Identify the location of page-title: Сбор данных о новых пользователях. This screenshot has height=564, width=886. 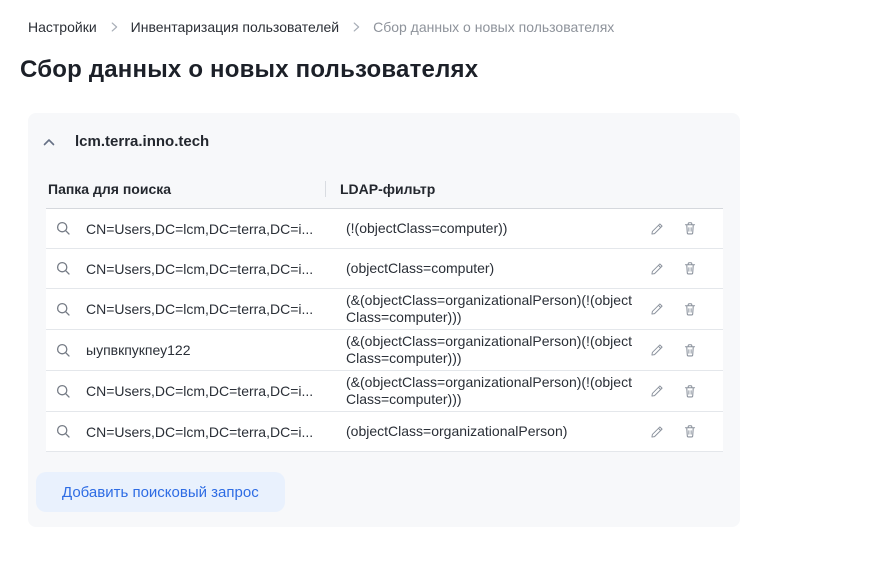
(249, 69).